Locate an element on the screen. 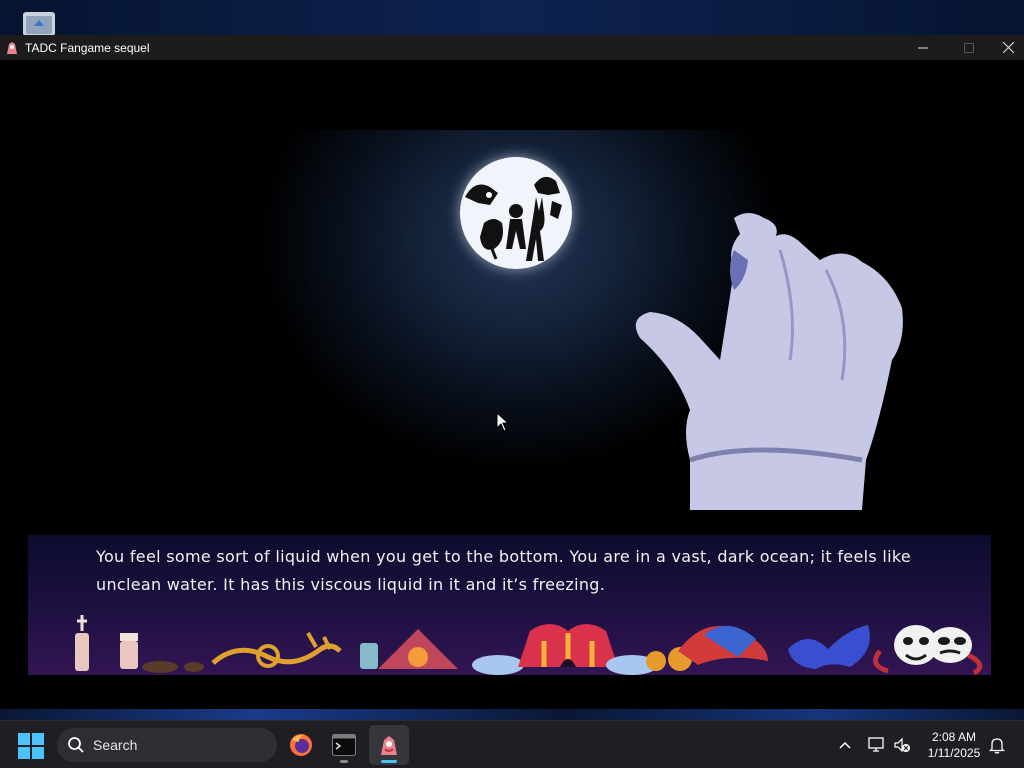  taskbar-tadc-game is located at coordinates (389, 745).